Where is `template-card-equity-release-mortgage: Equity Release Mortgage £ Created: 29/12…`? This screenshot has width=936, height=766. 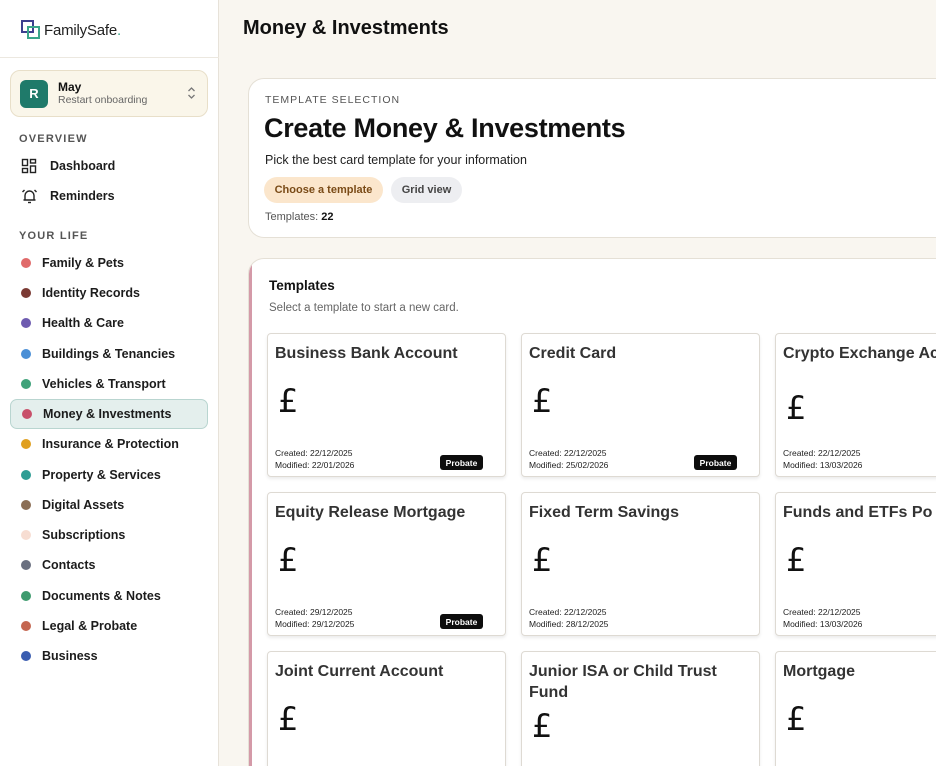
template-card-equity-release-mortgage: Equity Release Mortgage £ Created: 29/12… is located at coordinates (386, 564).